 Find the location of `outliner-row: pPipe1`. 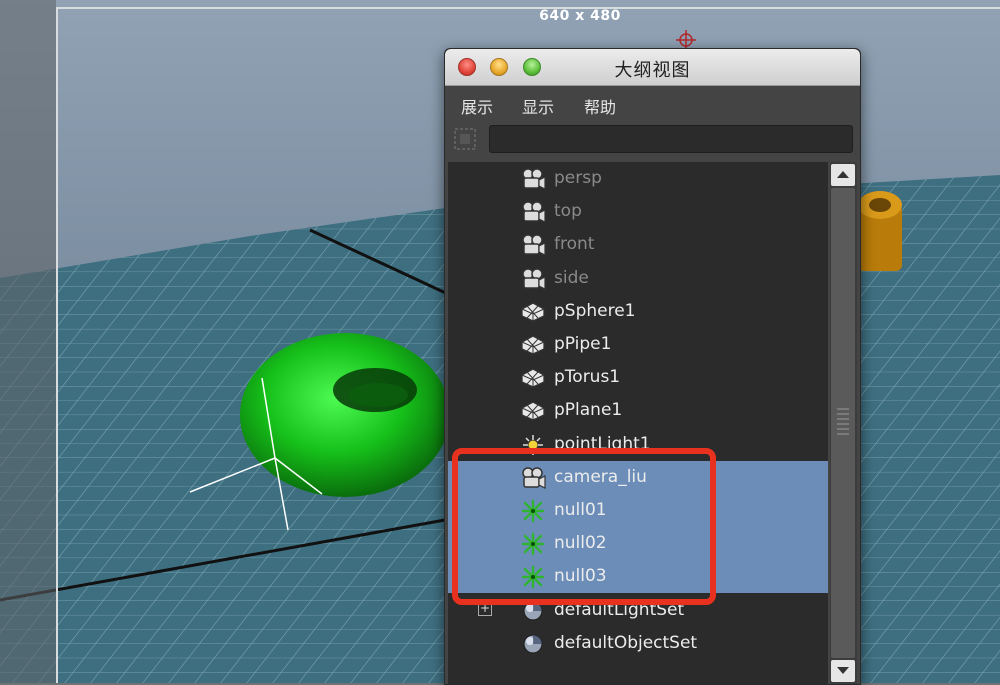

outliner-row: pPipe1 is located at coordinates (638, 344).